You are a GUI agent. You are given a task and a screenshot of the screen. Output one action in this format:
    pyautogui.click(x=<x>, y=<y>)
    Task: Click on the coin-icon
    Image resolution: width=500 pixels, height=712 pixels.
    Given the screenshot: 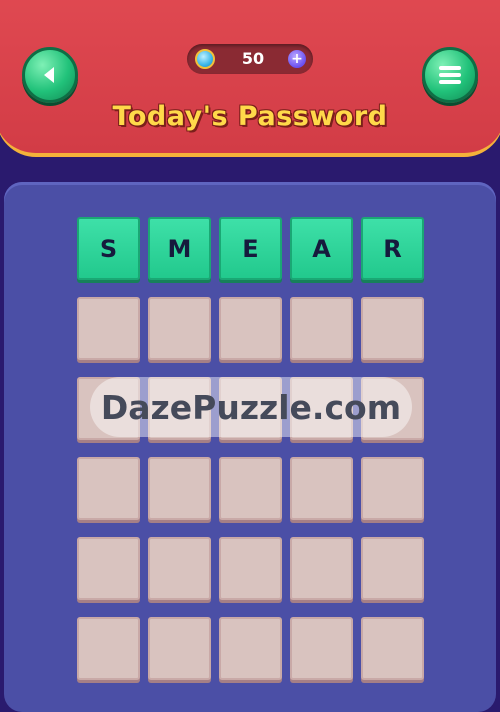 What is the action you would take?
    pyautogui.click(x=205, y=59)
    